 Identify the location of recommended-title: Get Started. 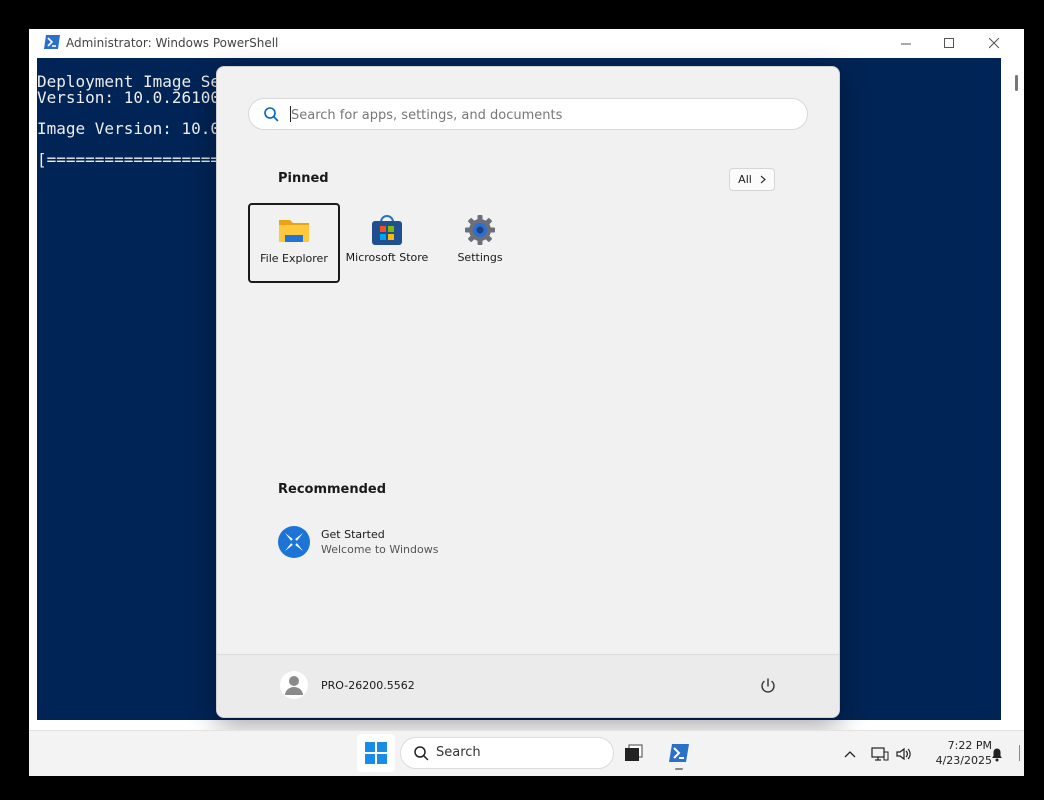
(353, 534).